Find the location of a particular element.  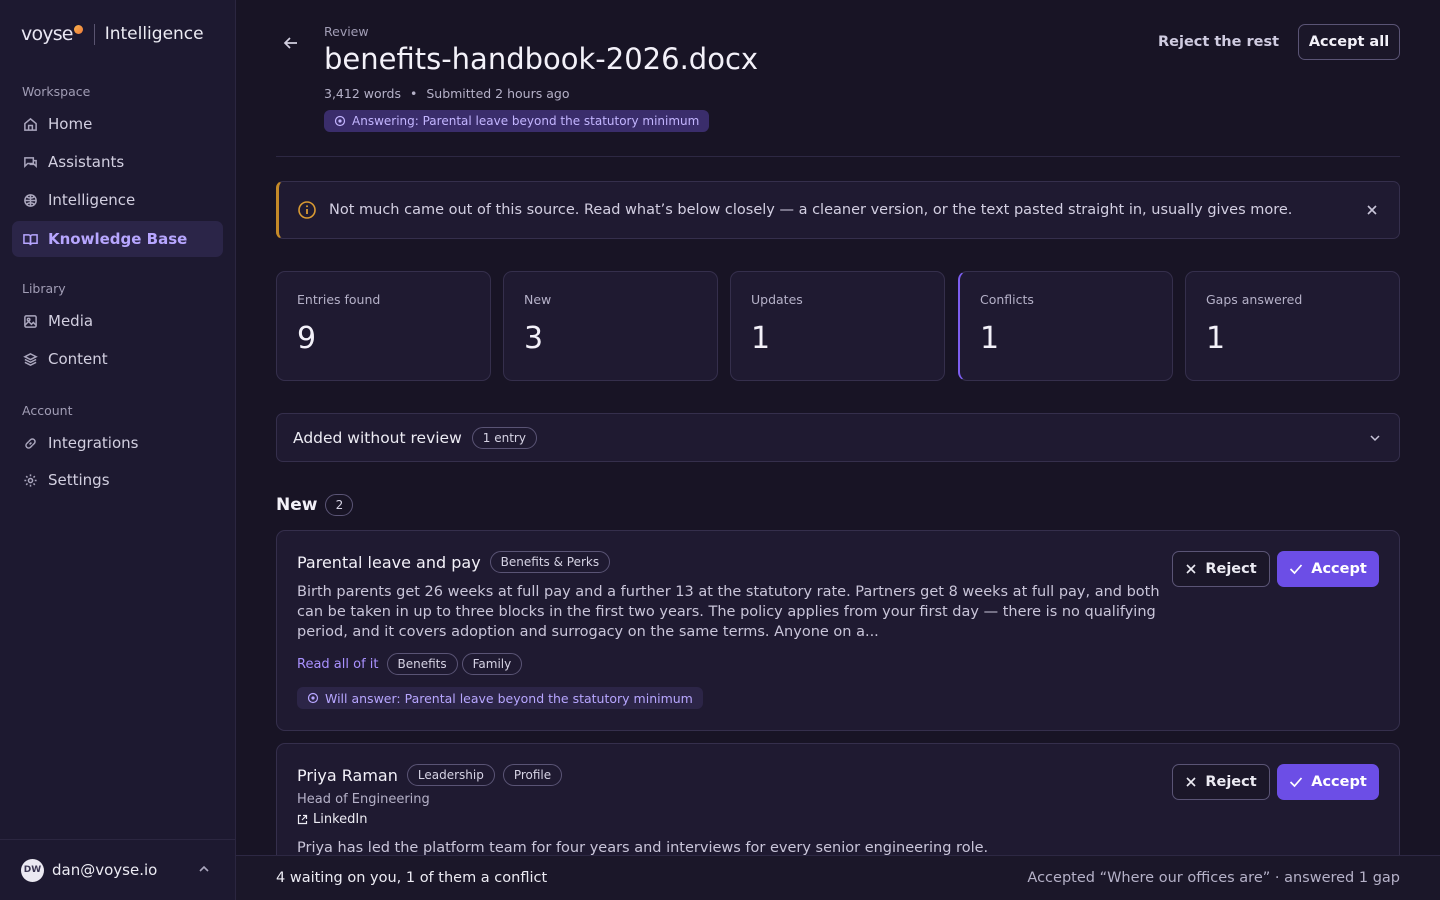

gear-icon is located at coordinates (30, 480).